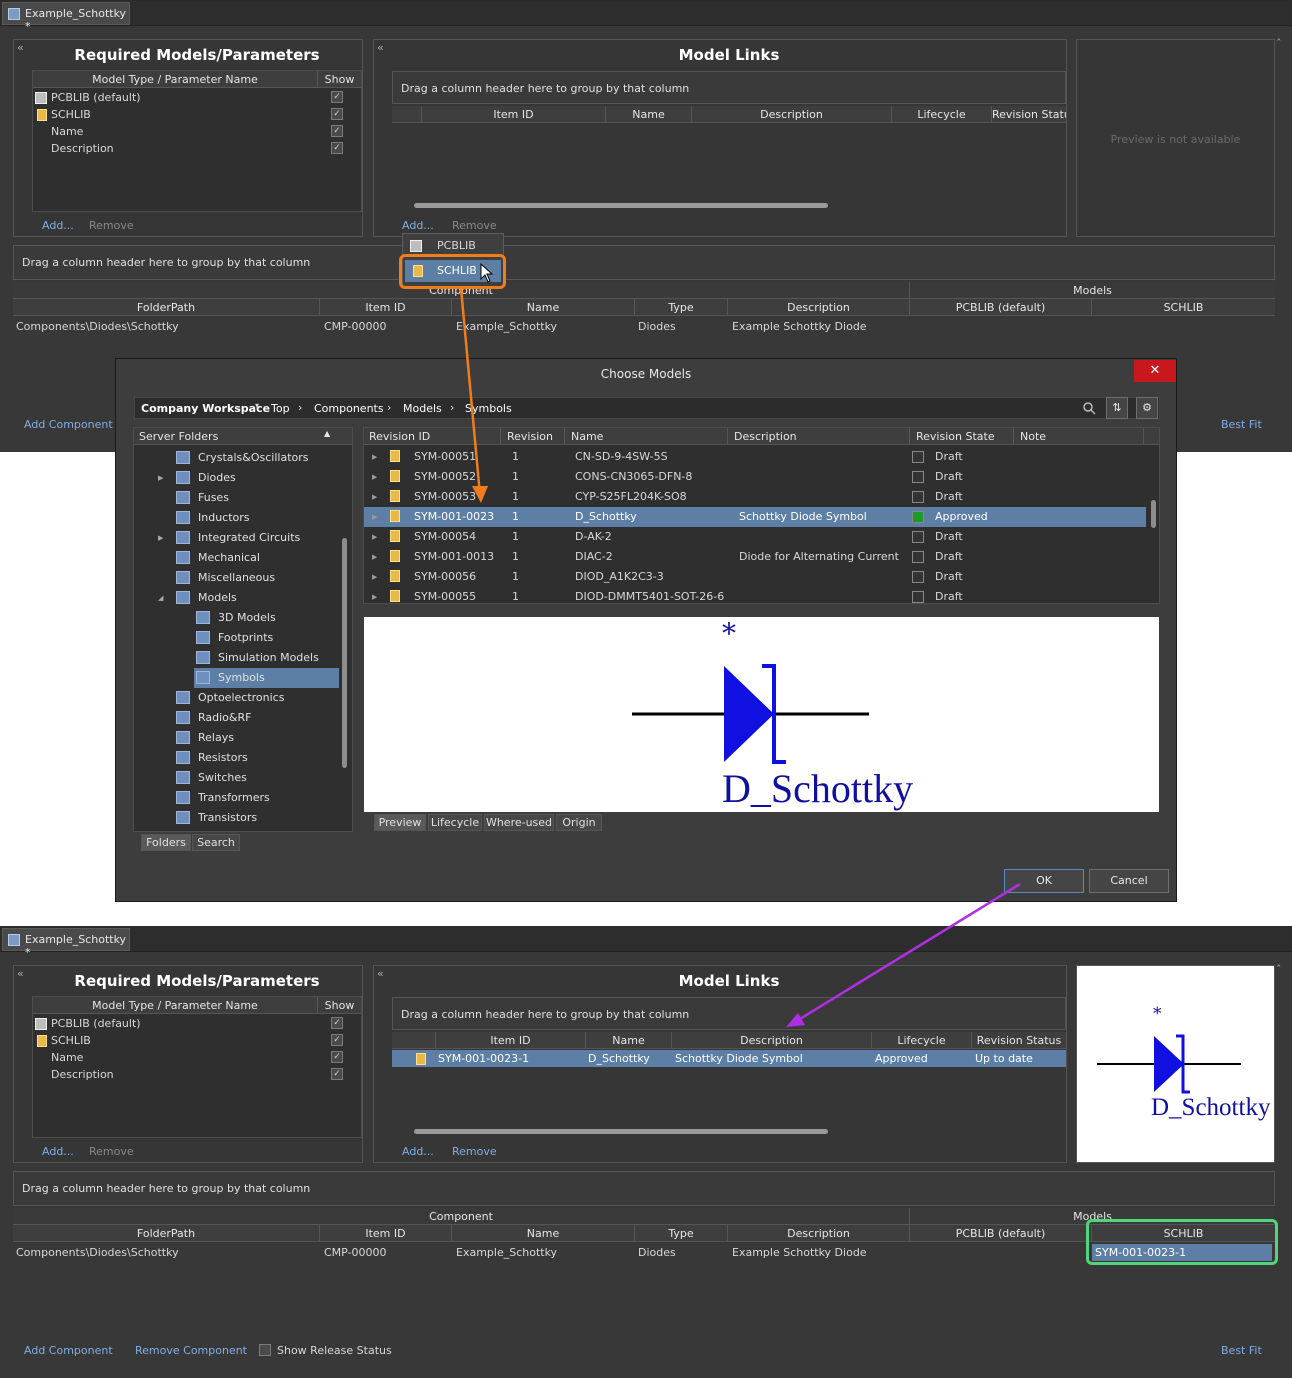 The width and height of the screenshot is (1292, 1378). Describe the element at coordinates (400, 822) in the screenshot. I see `tab-preview: Preview` at that location.